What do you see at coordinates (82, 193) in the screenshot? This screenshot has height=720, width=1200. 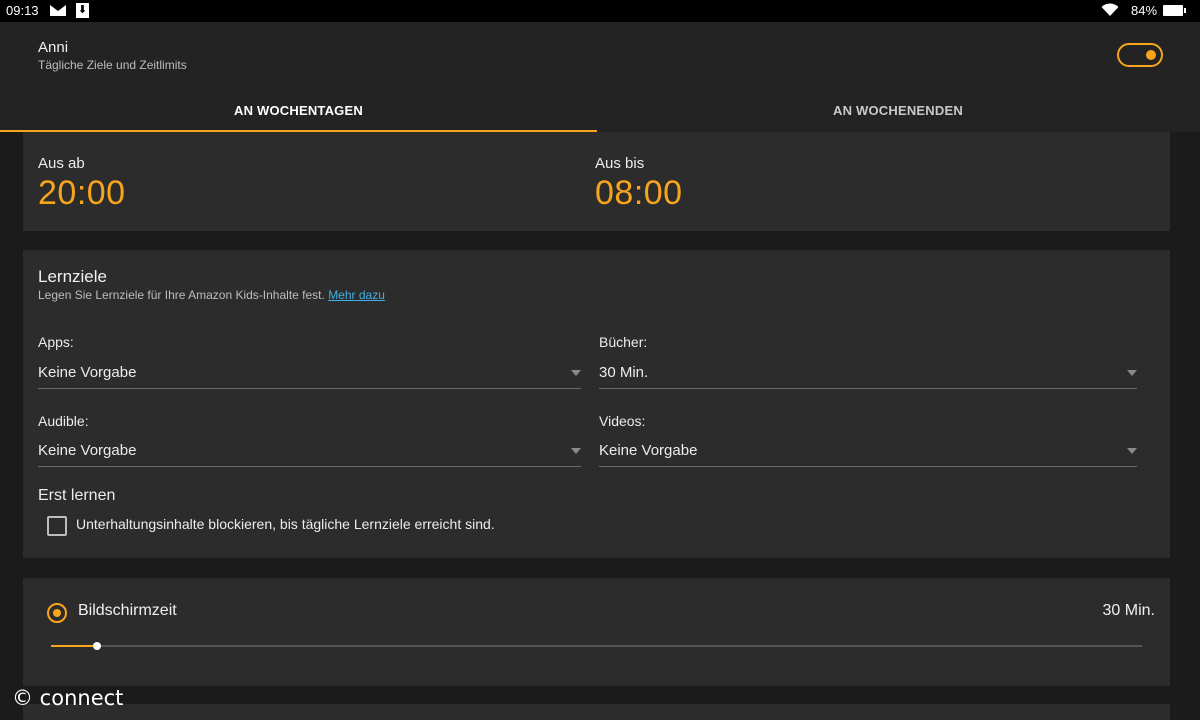 I see `off-from-time: 20:00` at bounding box center [82, 193].